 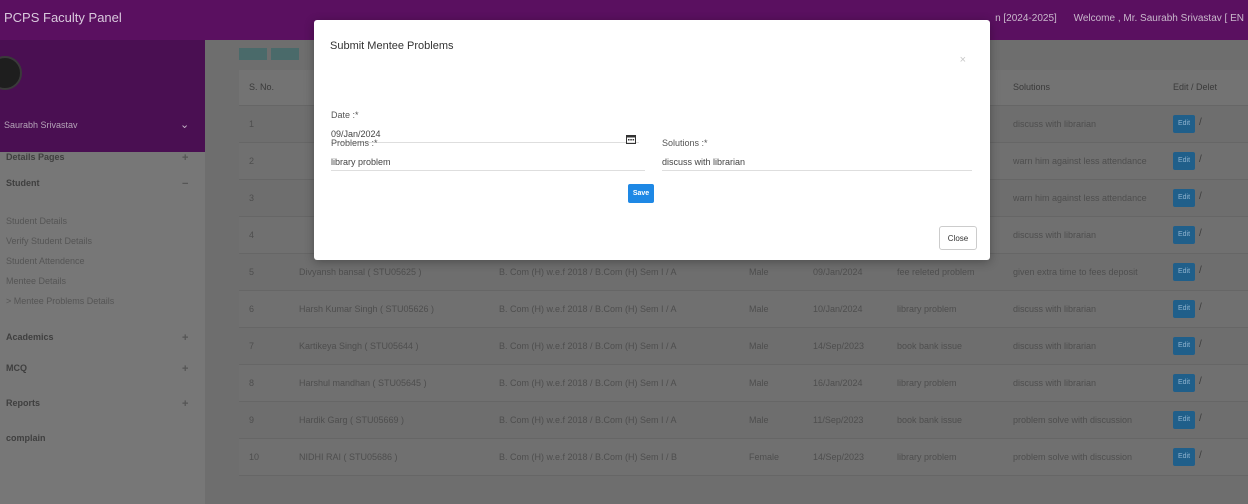 I want to click on sidebar-item-label: Reports, so click(x=23, y=403).